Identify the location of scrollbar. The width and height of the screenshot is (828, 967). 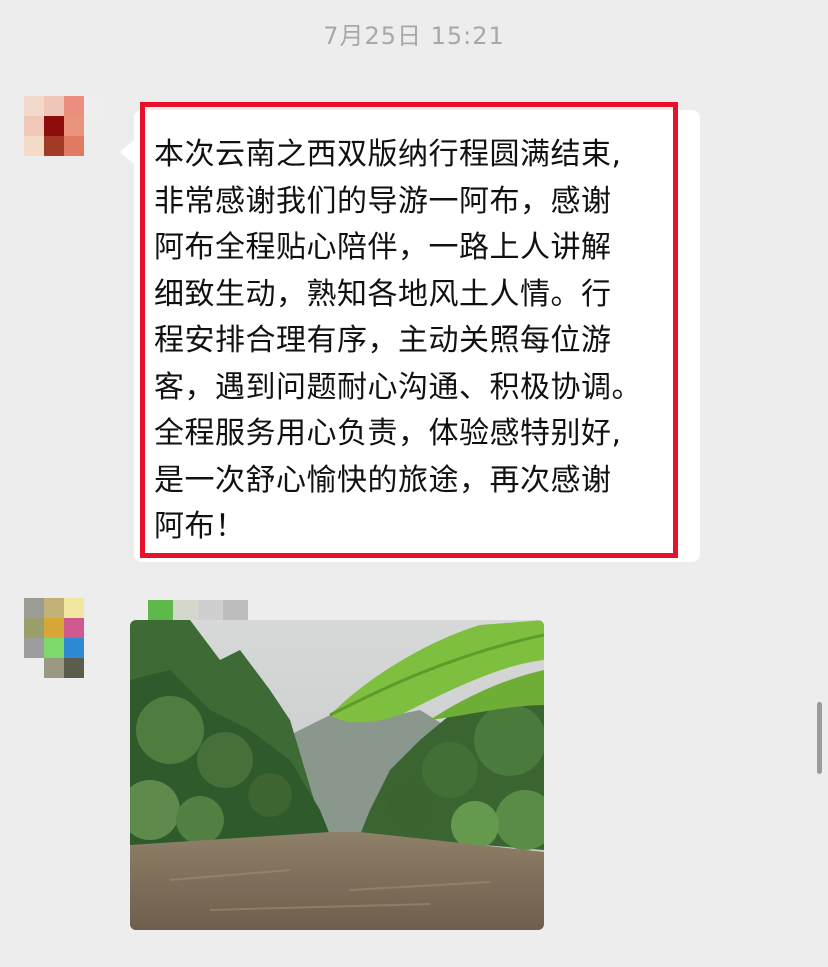
(819, 738).